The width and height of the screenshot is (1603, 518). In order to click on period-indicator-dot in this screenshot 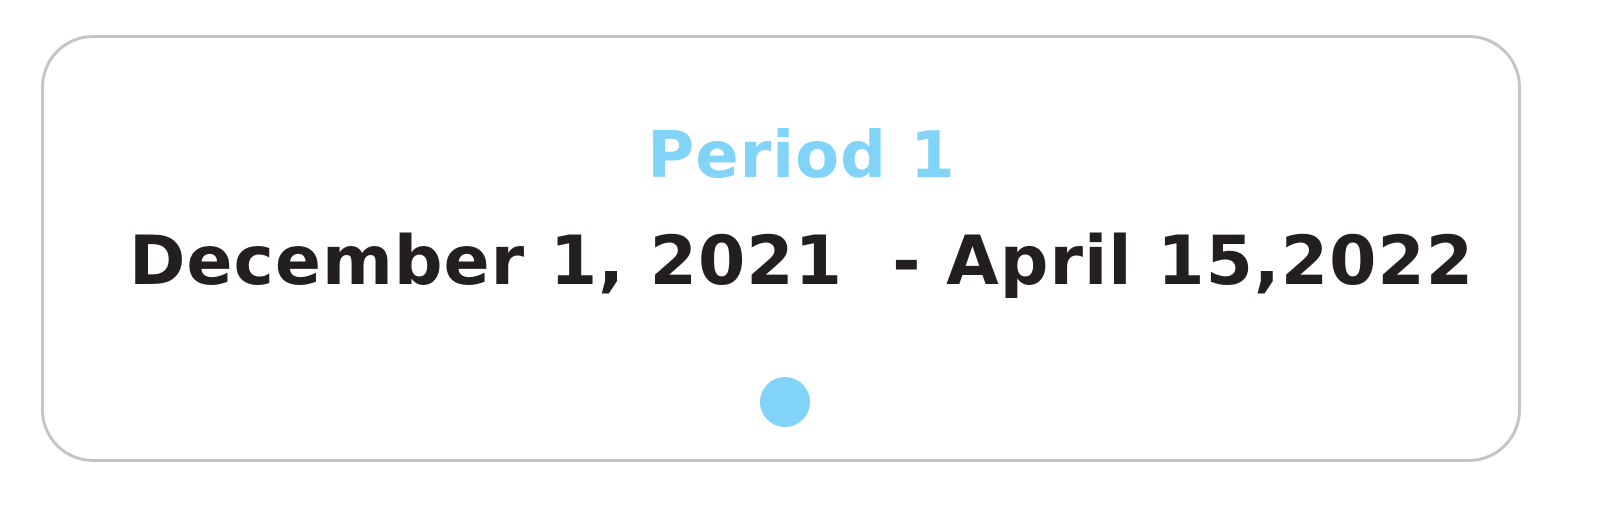, I will do `click(785, 402)`.